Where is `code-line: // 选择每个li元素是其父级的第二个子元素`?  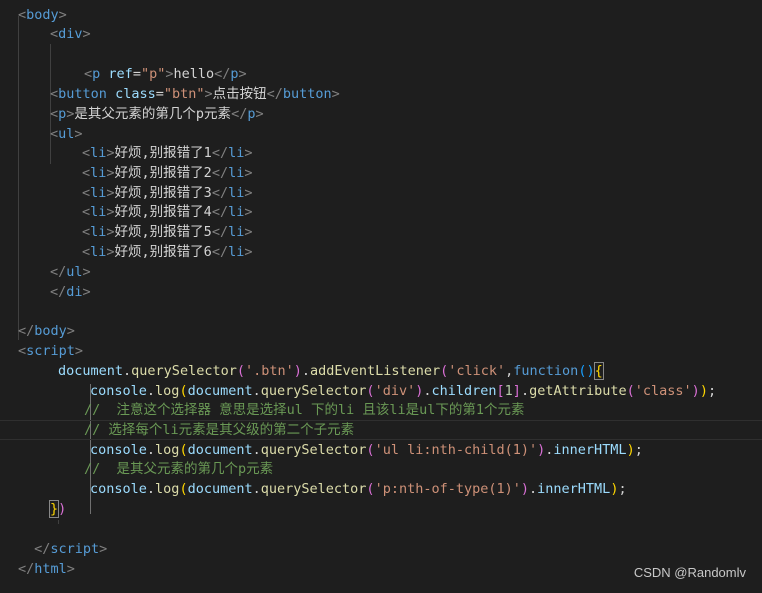 code-line: // 选择每个li元素是其父级的第二个子元素 is located at coordinates (381, 430).